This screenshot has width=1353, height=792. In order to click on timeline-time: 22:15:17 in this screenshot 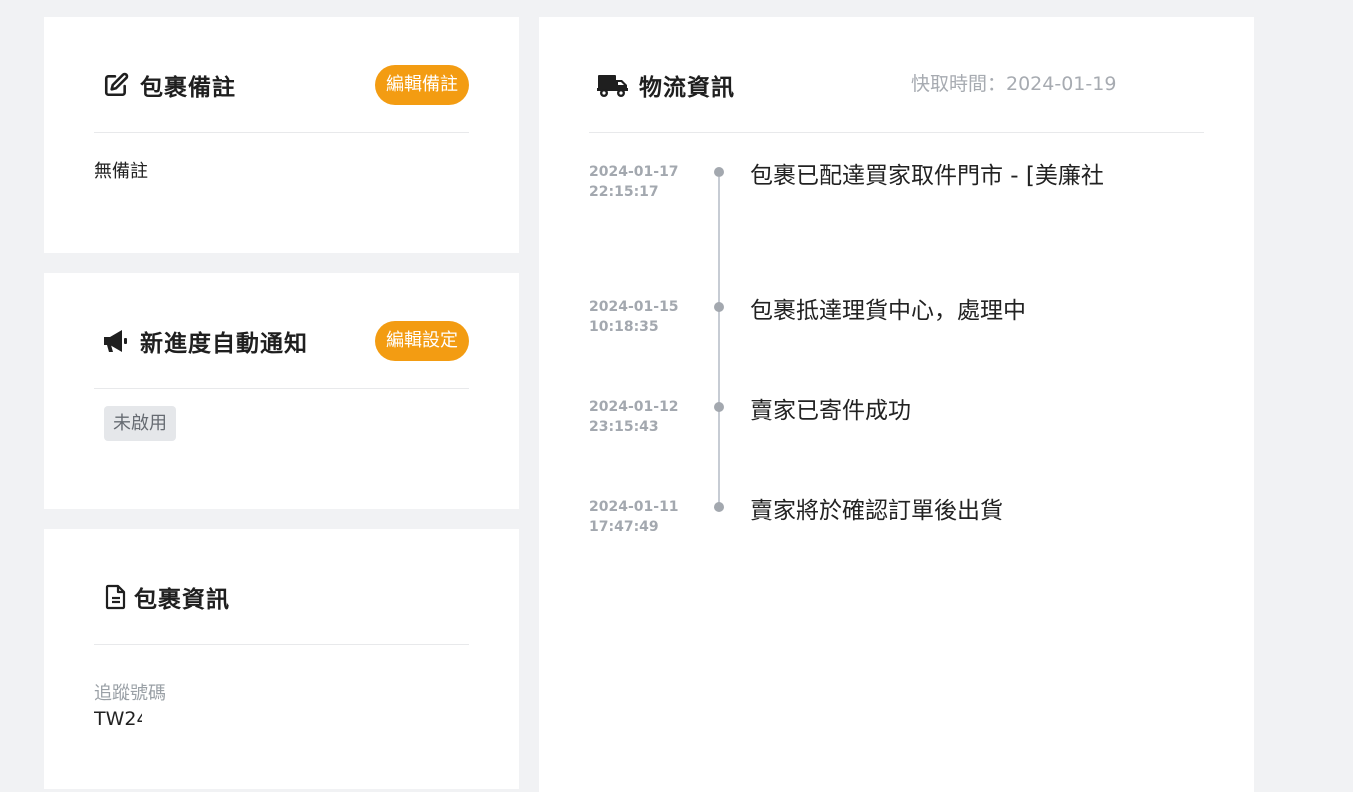, I will do `click(624, 192)`.